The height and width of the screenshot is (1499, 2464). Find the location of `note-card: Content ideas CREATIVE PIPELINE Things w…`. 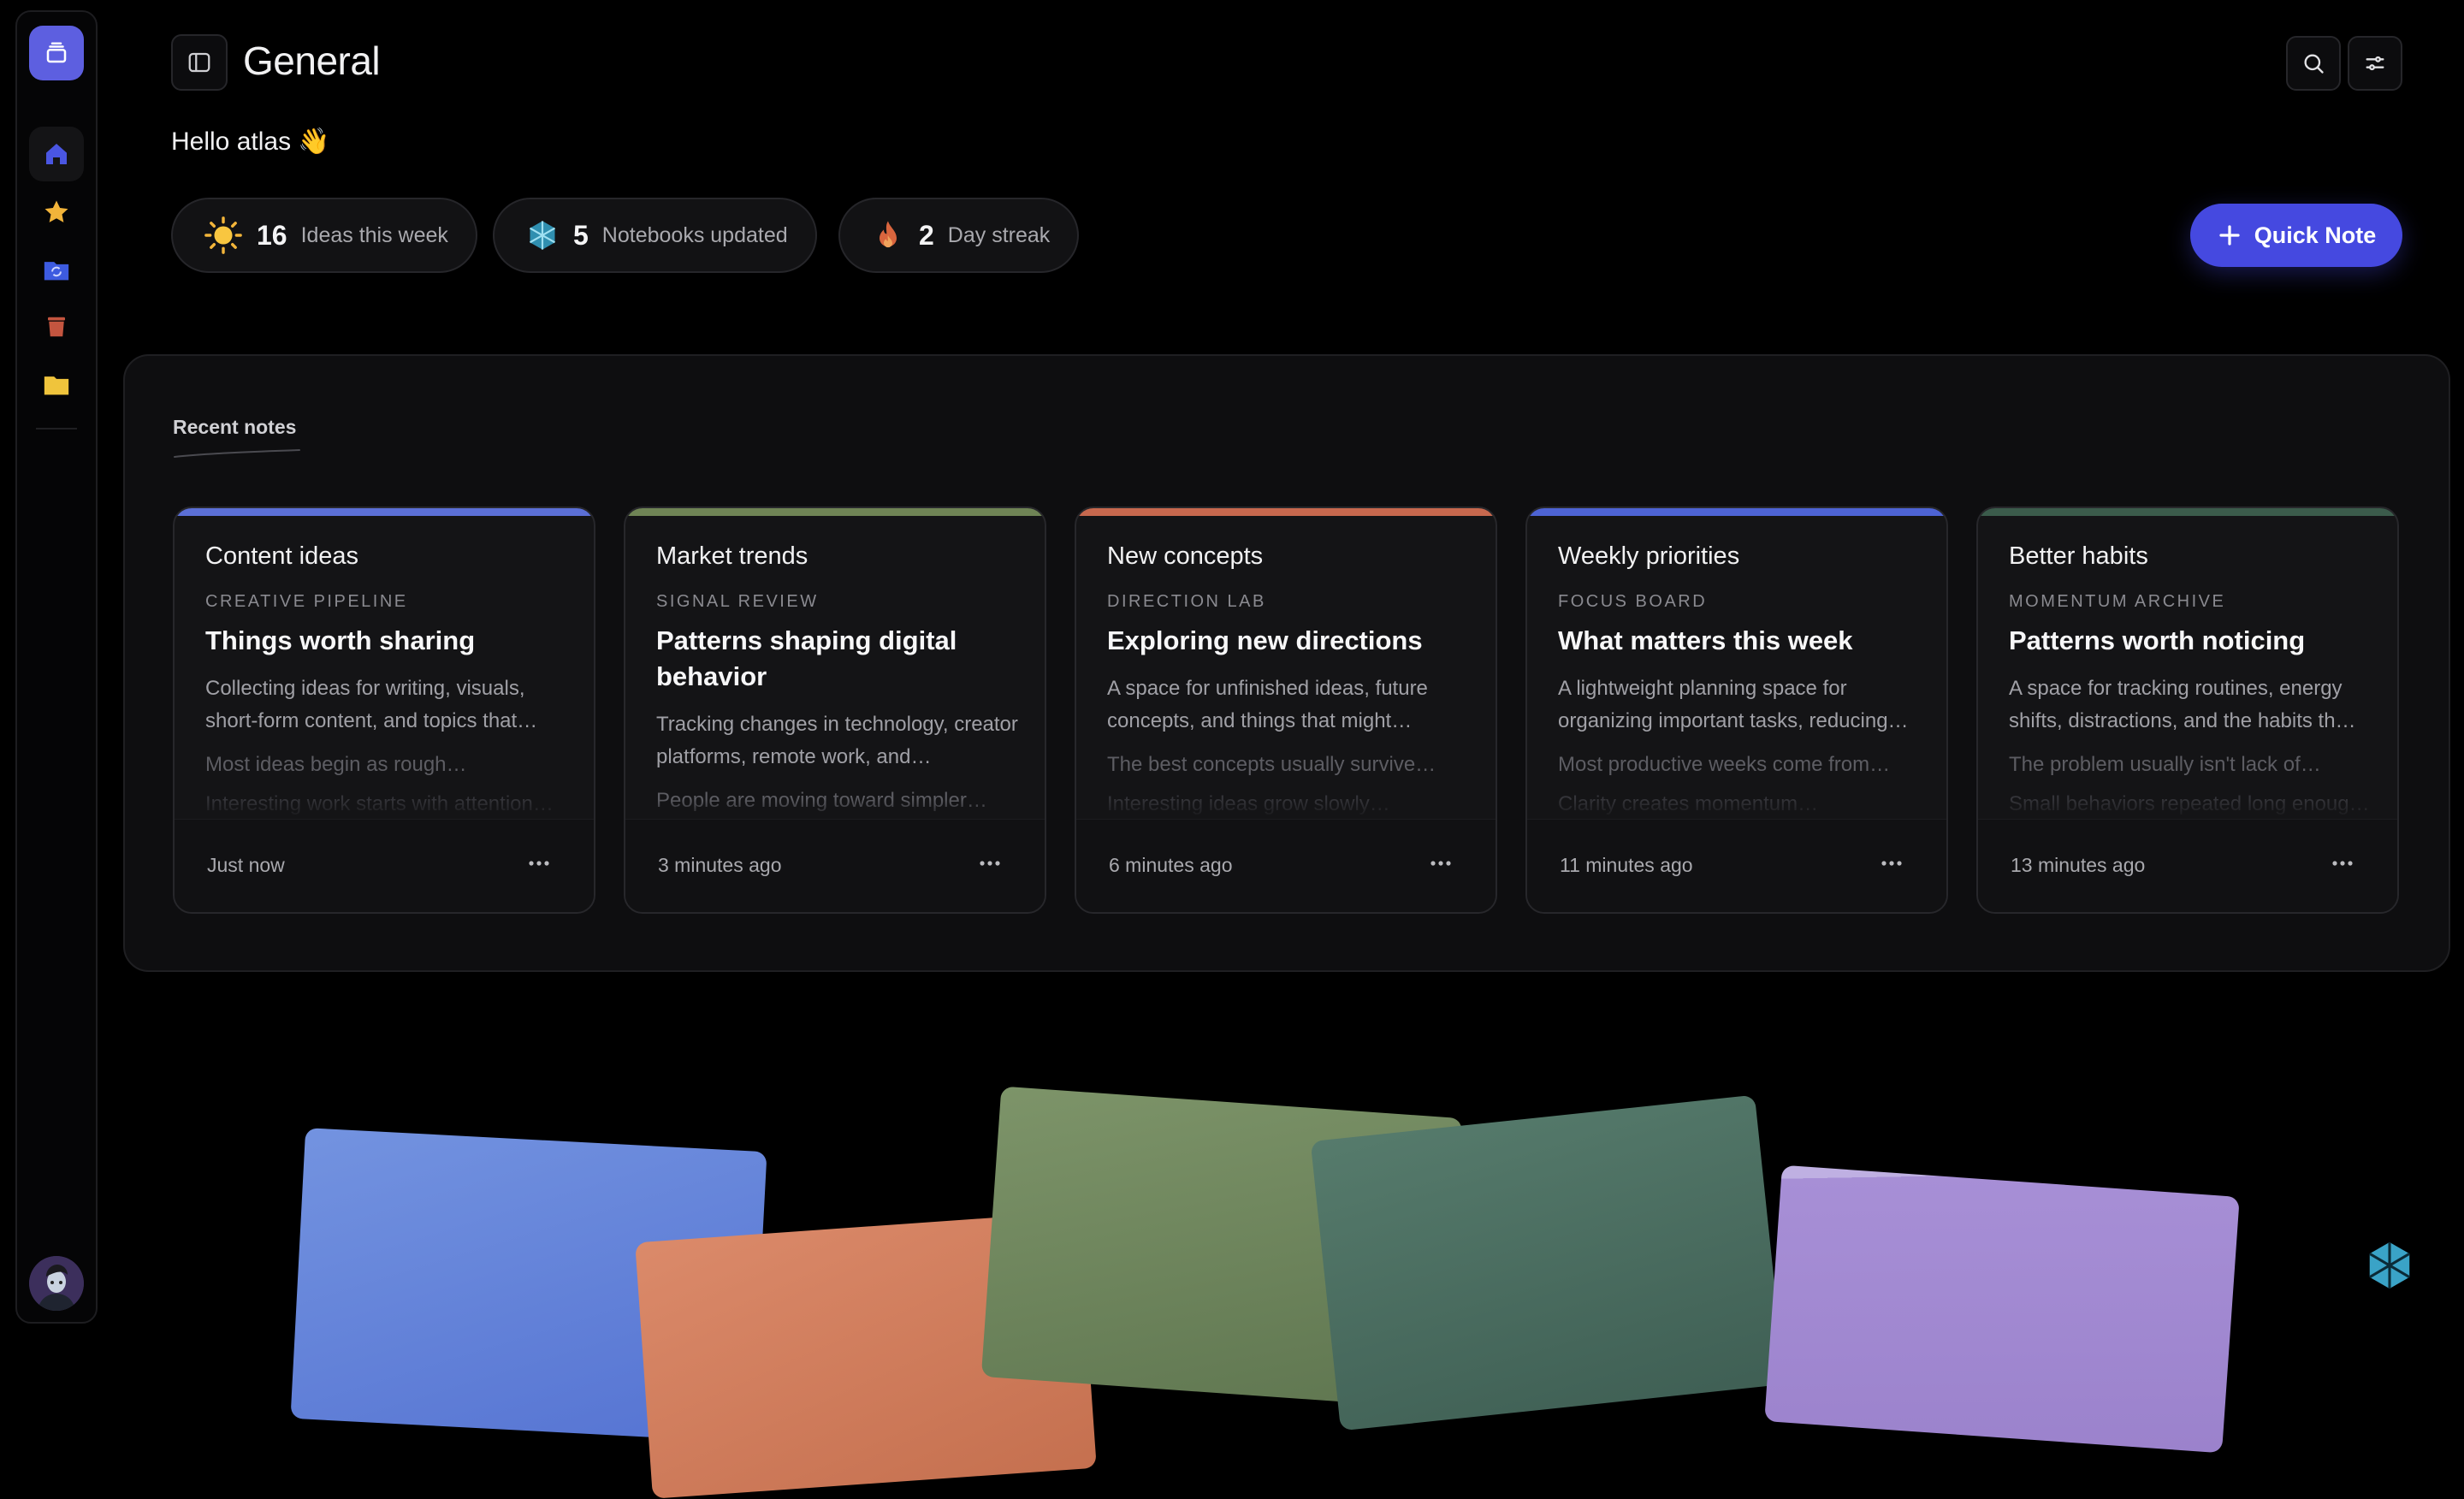

note-card: Content ideas CREATIVE PIPELINE Things w… is located at coordinates (384, 710).